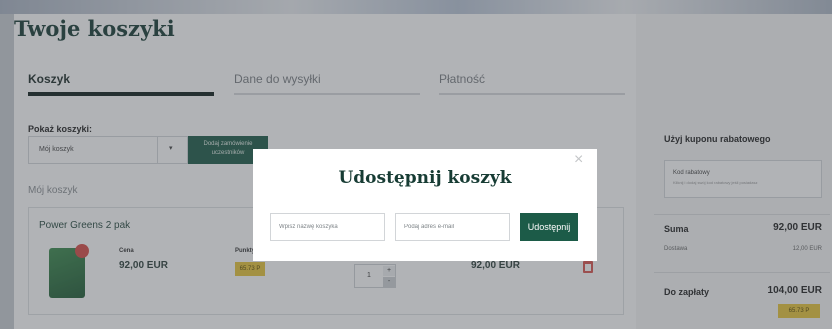 The height and width of the screenshot is (329, 832). Describe the element at coordinates (425, 178) in the screenshot. I see `modal-title: Udostępnij koszyk` at that location.